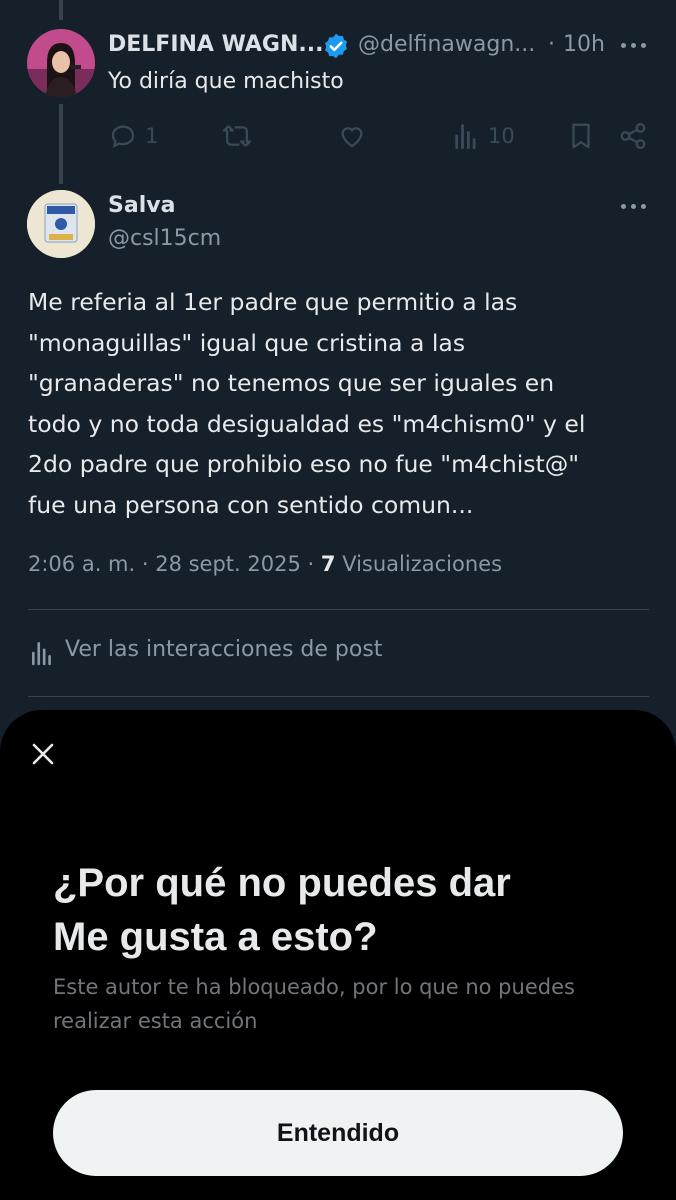  Describe the element at coordinates (336, 46) in the screenshot. I see `verified-icon` at that location.